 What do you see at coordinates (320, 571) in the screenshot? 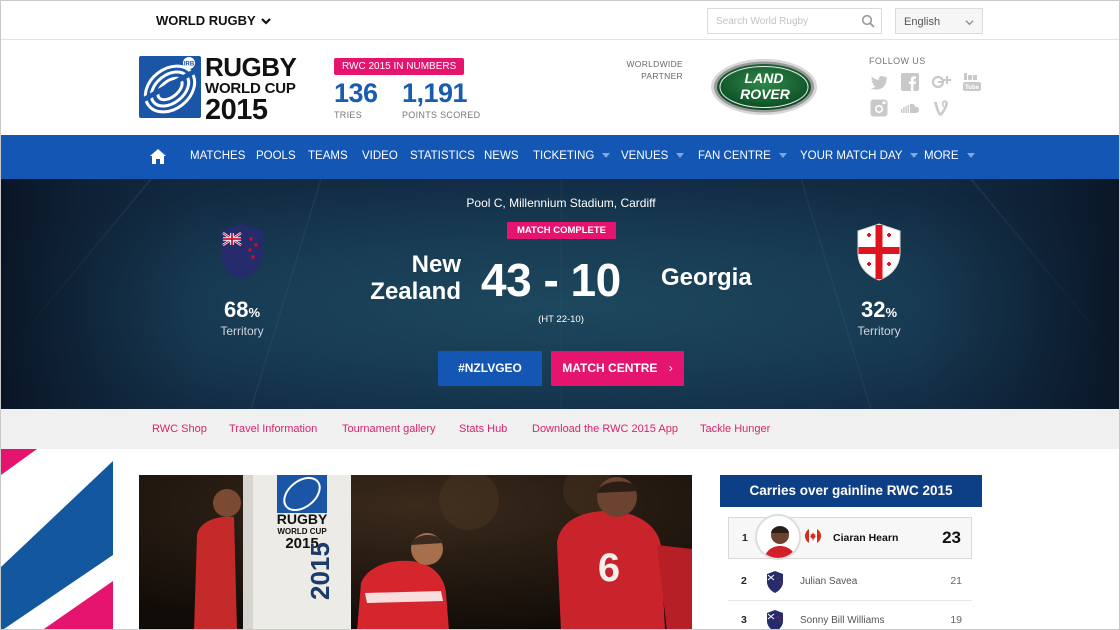
I see `photo-post-text: 2015` at bounding box center [320, 571].